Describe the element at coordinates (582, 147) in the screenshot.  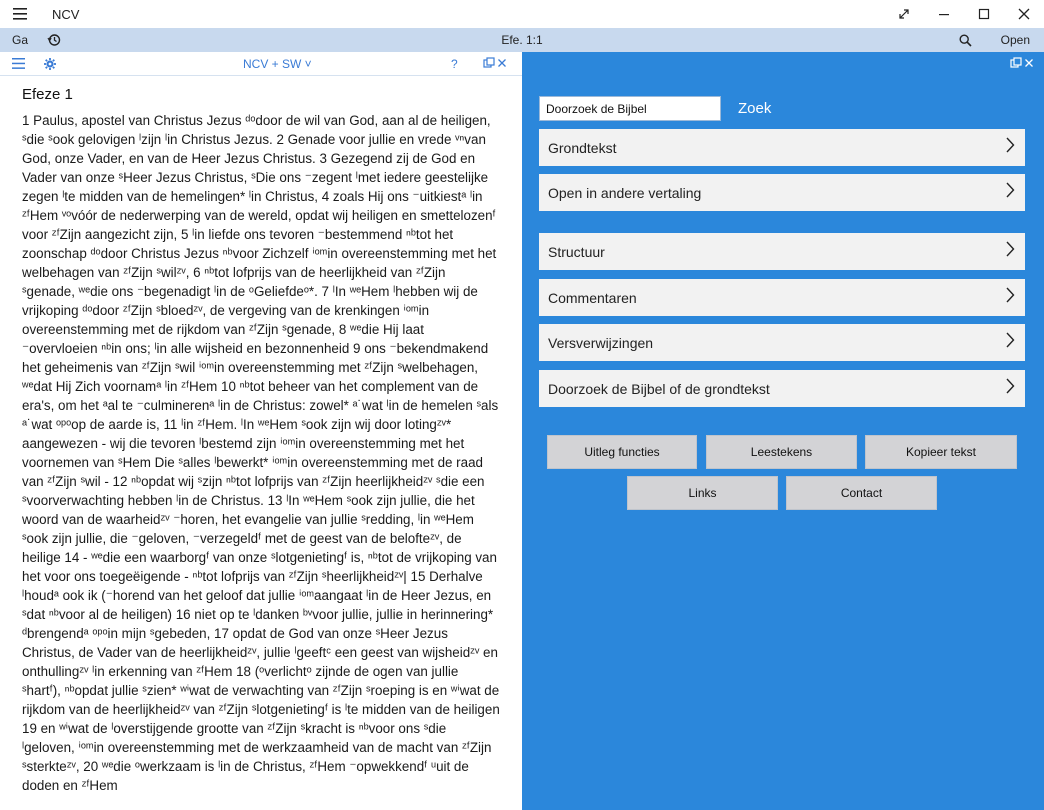
I see `nav-item-label: Grondtekst` at that location.